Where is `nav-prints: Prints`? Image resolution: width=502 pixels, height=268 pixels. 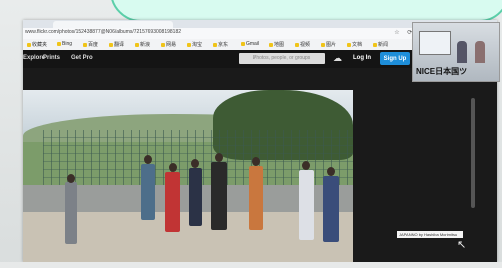
nav-prints: Prints is located at coordinates (51, 58).